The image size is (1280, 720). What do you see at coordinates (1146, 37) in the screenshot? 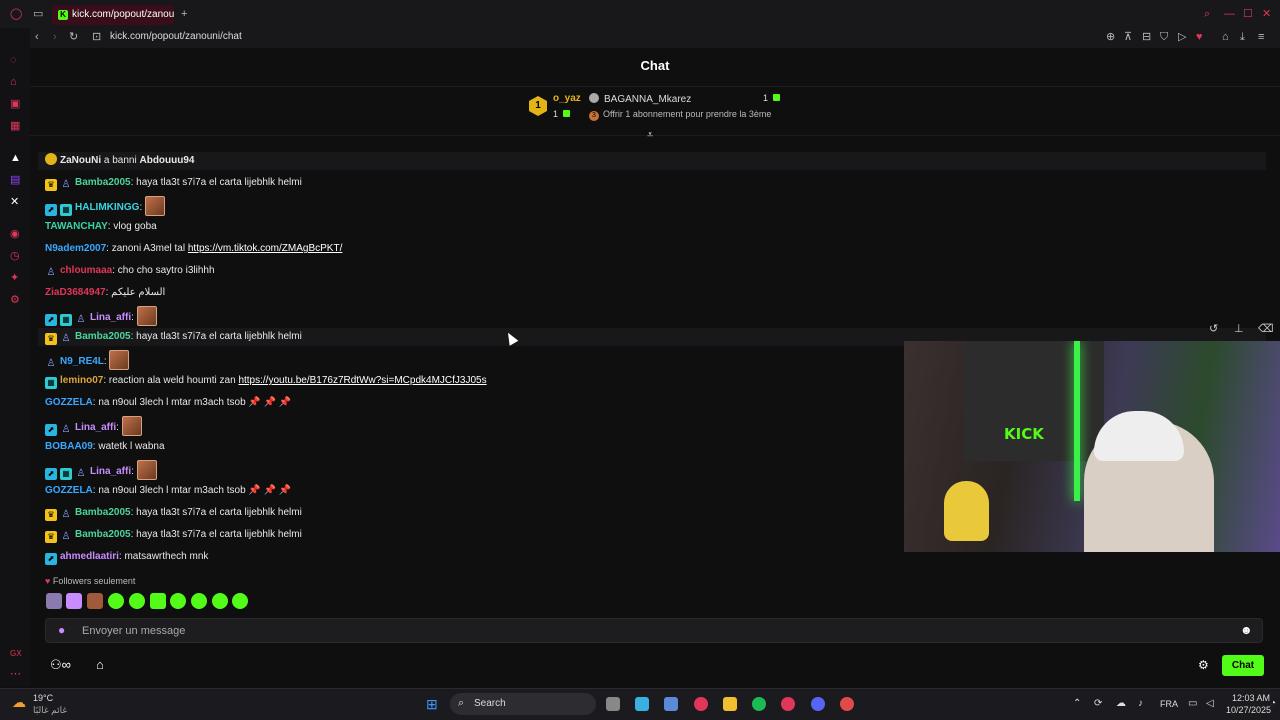
I see `snapshot-icon: ⊟` at bounding box center [1146, 37].